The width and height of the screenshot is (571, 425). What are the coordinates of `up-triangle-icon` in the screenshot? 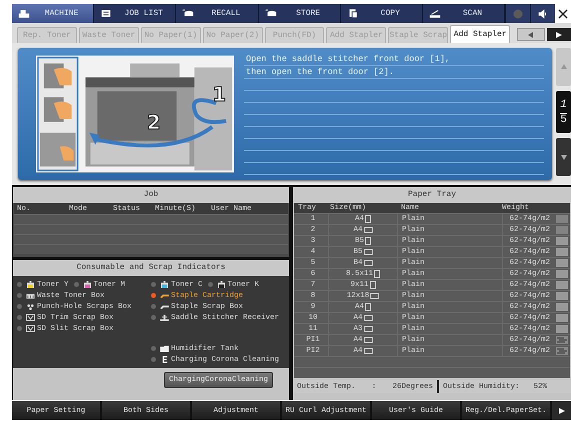 It's located at (563, 67).